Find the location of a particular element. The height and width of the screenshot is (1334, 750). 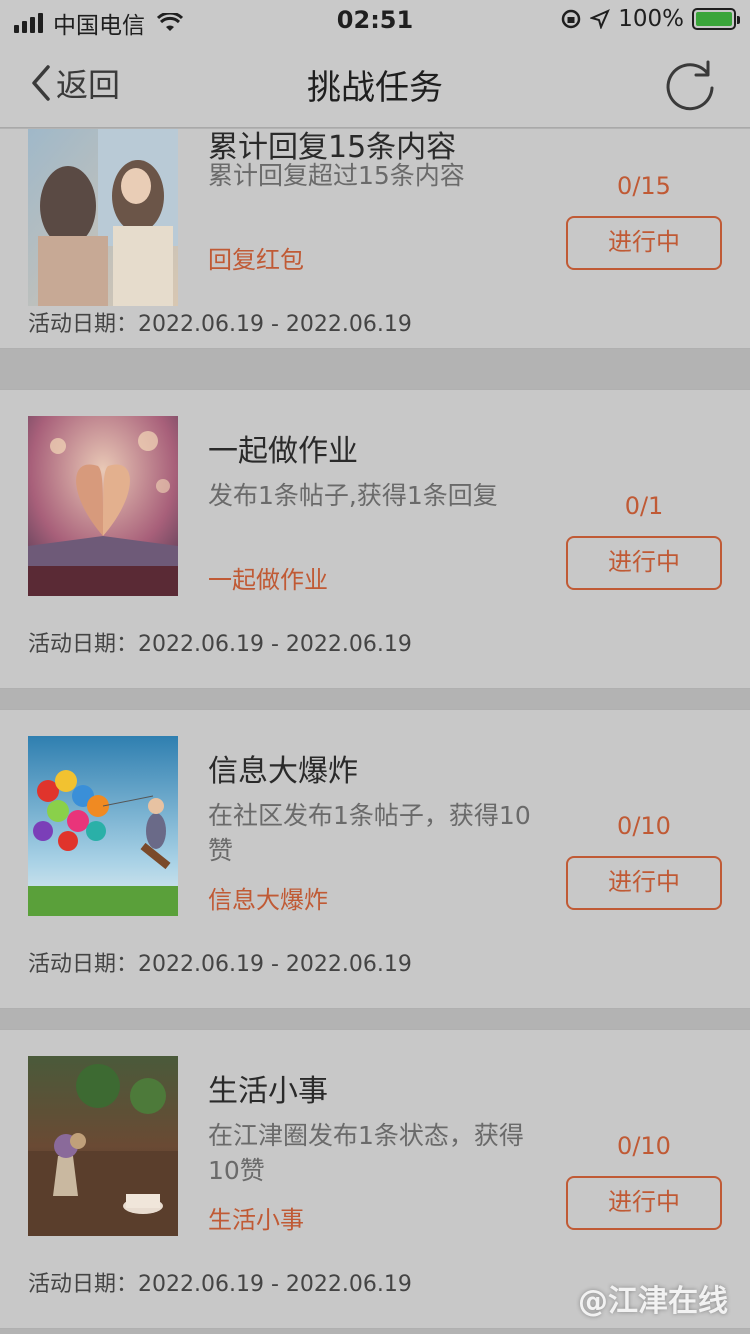

battery-icon is located at coordinates (716, 19).